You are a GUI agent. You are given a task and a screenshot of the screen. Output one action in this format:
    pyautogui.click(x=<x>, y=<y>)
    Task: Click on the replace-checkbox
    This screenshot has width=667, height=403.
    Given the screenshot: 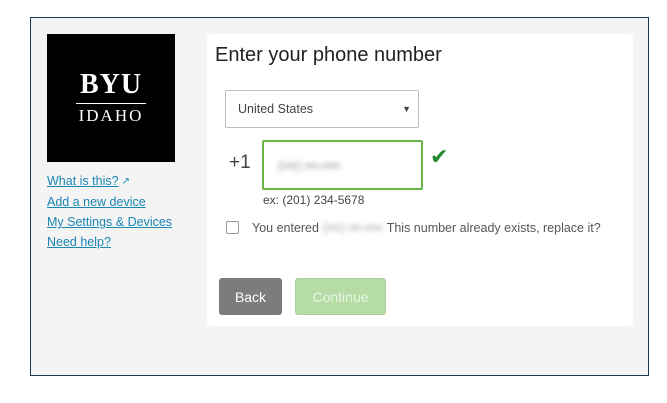 What is the action you would take?
    pyautogui.click(x=232, y=227)
    